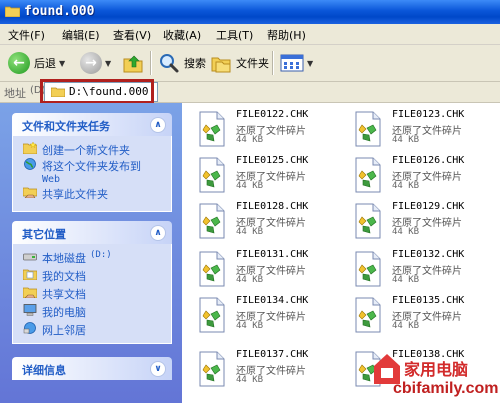 This screenshot has width=500, height=403. I want to click on new-folder-icon, so click(30, 148).